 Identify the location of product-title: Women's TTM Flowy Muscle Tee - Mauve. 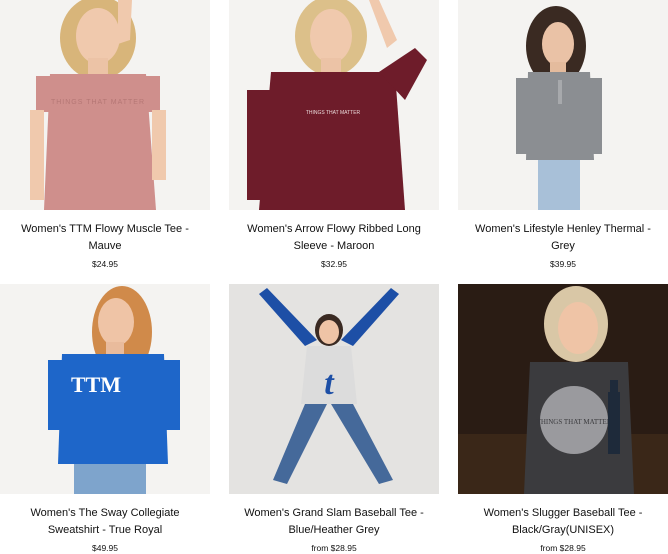
(105, 238).